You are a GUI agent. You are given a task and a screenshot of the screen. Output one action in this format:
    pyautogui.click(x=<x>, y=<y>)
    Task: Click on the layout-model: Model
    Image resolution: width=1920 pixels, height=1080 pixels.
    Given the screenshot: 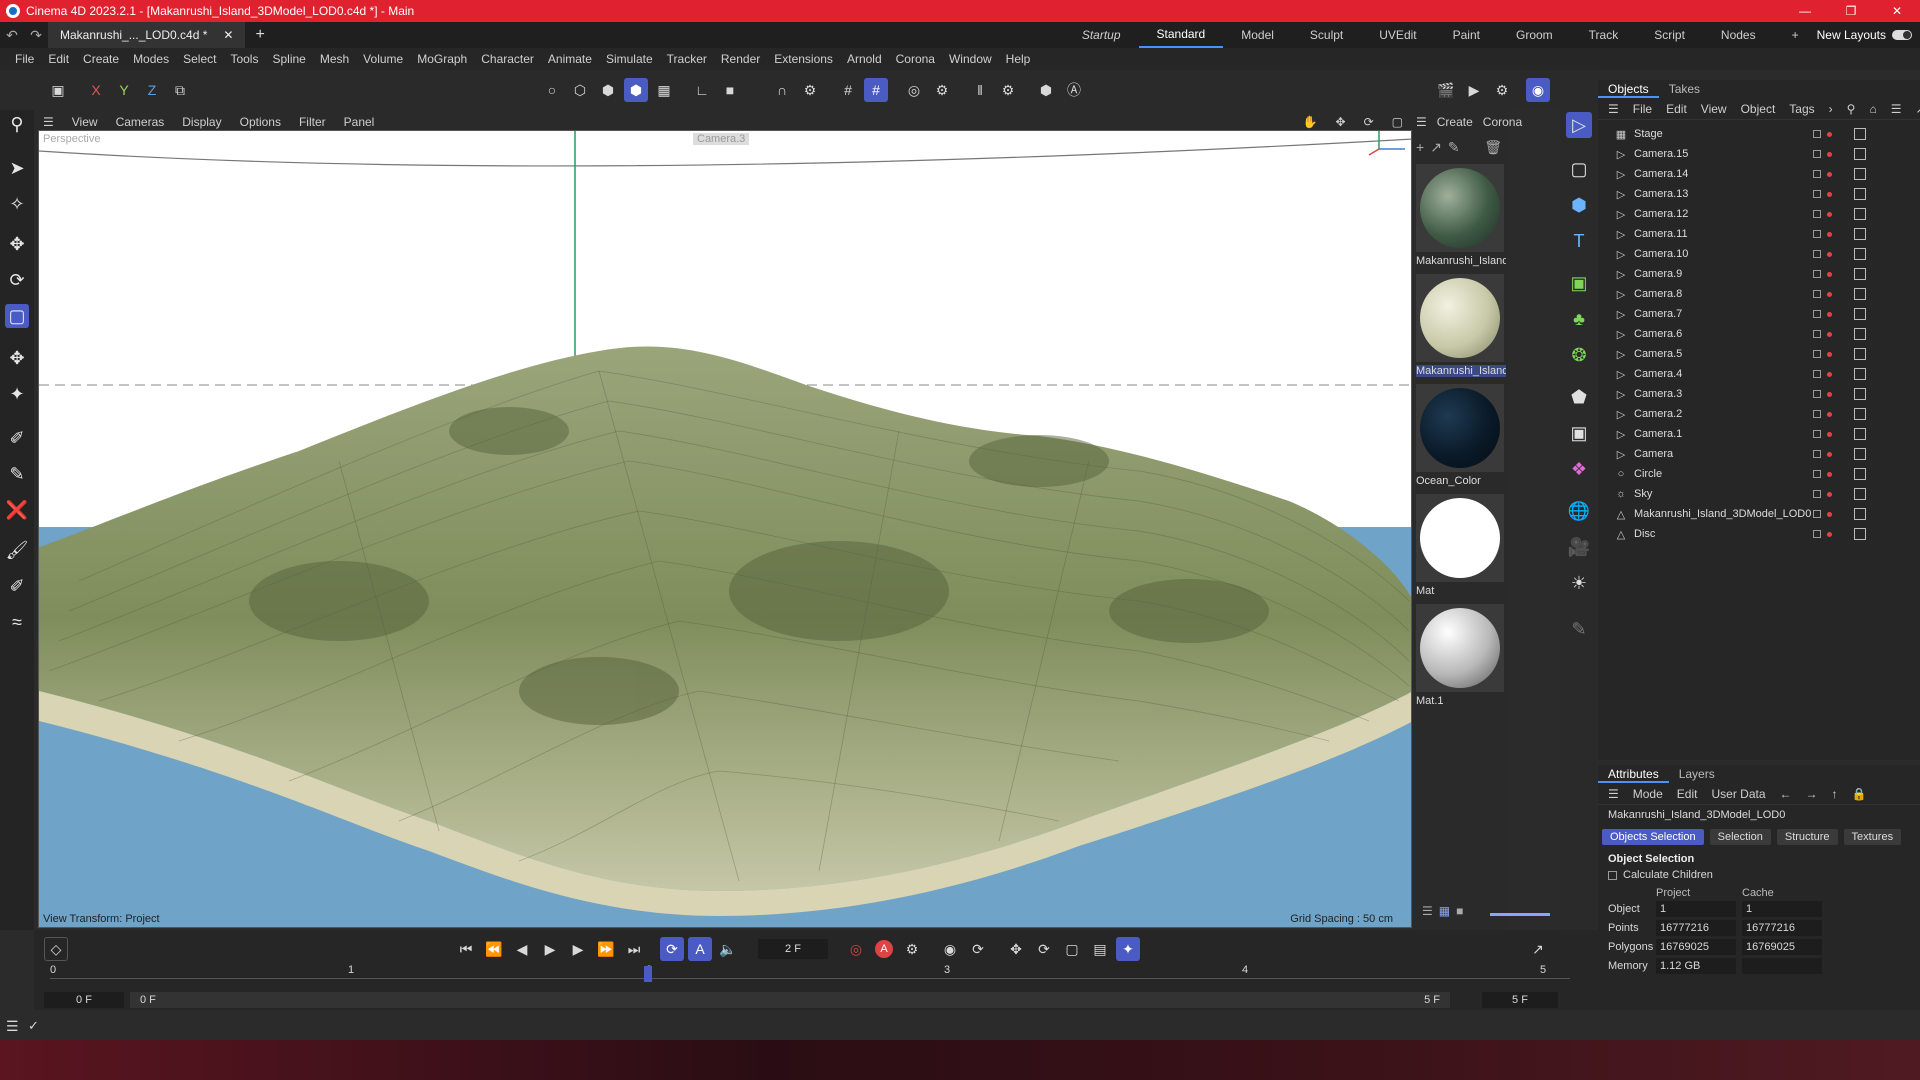 What is the action you would take?
    pyautogui.click(x=1257, y=35)
    